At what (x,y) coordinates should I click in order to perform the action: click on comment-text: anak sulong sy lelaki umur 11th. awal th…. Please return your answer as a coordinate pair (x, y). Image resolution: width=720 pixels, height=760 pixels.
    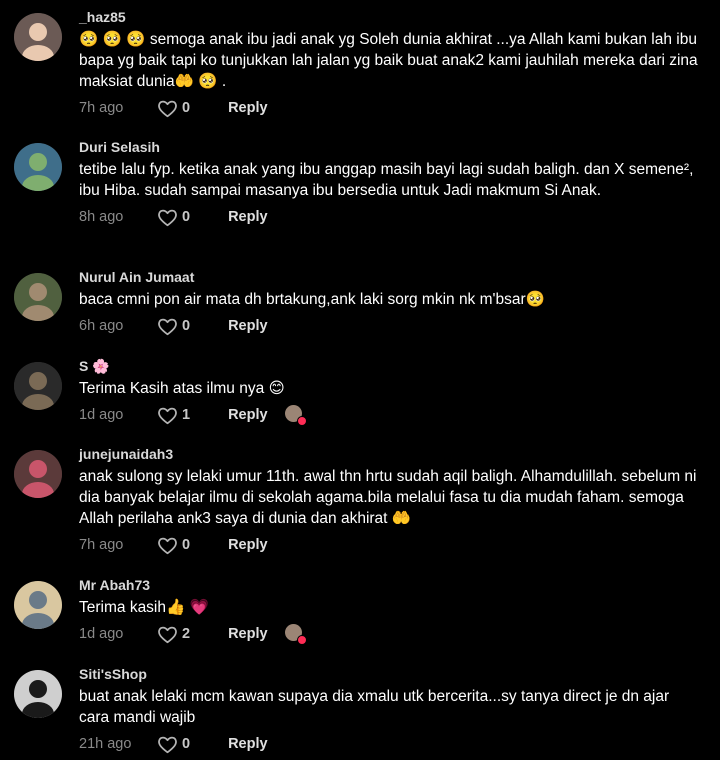
    Looking at the image, I should click on (388, 497).